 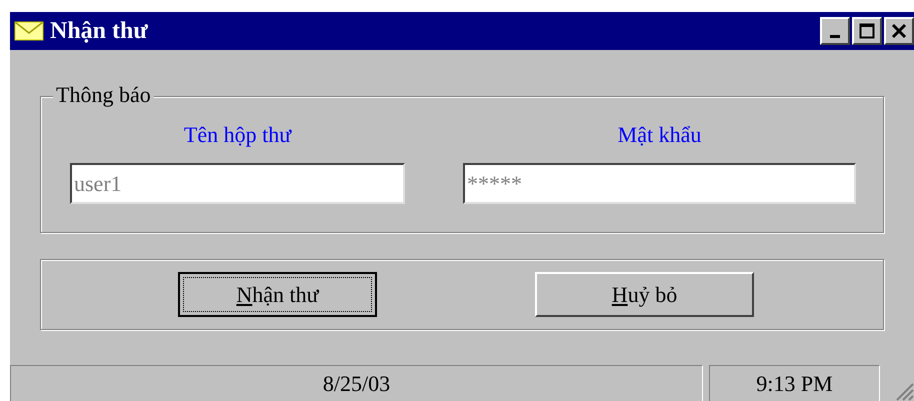 What do you see at coordinates (644, 294) in the screenshot?
I see `dialog-button: Huỷ bỏ` at bounding box center [644, 294].